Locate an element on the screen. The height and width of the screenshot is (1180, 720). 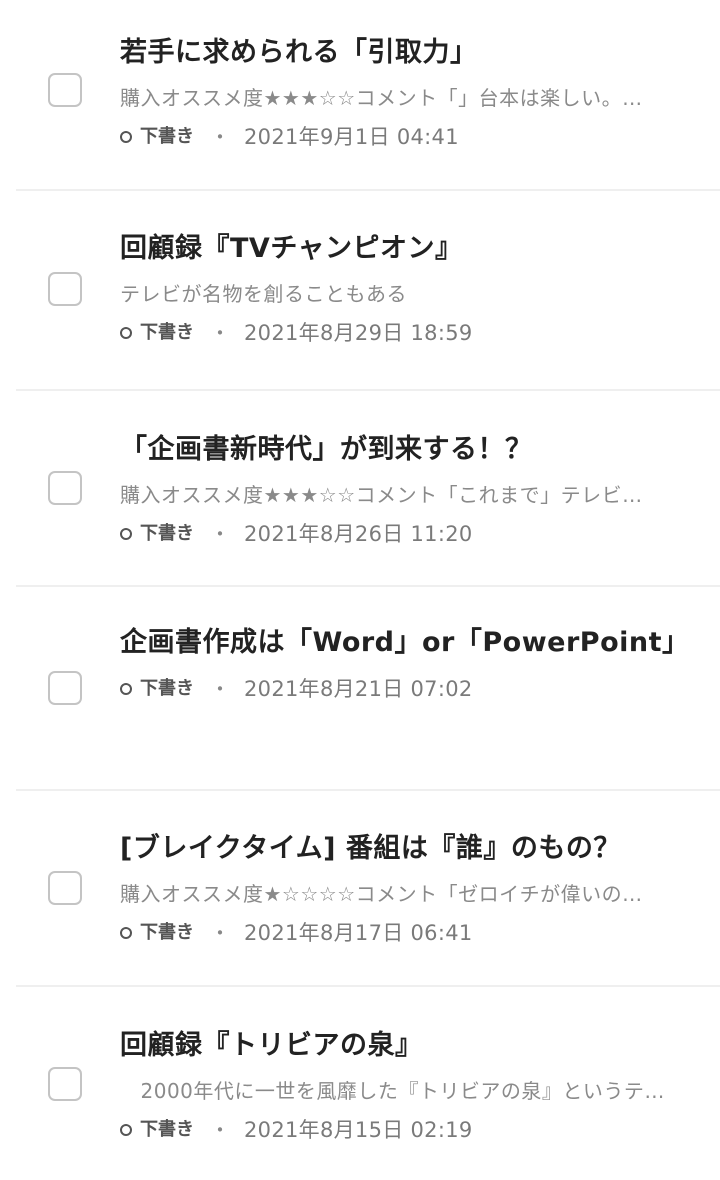
post-meta: 下書き ・ 2021年8月17日 06:41 is located at coordinates (415, 933).